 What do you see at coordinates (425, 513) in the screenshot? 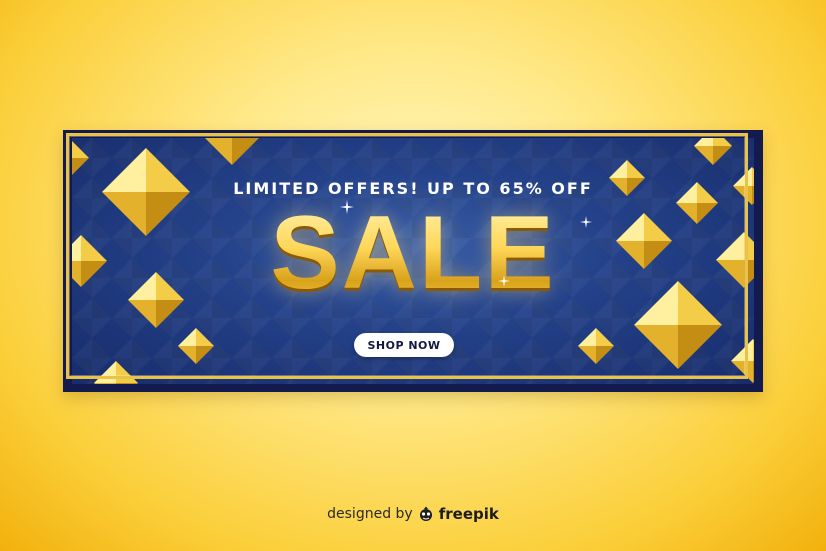
I see `freepik-logo-icon` at bounding box center [425, 513].